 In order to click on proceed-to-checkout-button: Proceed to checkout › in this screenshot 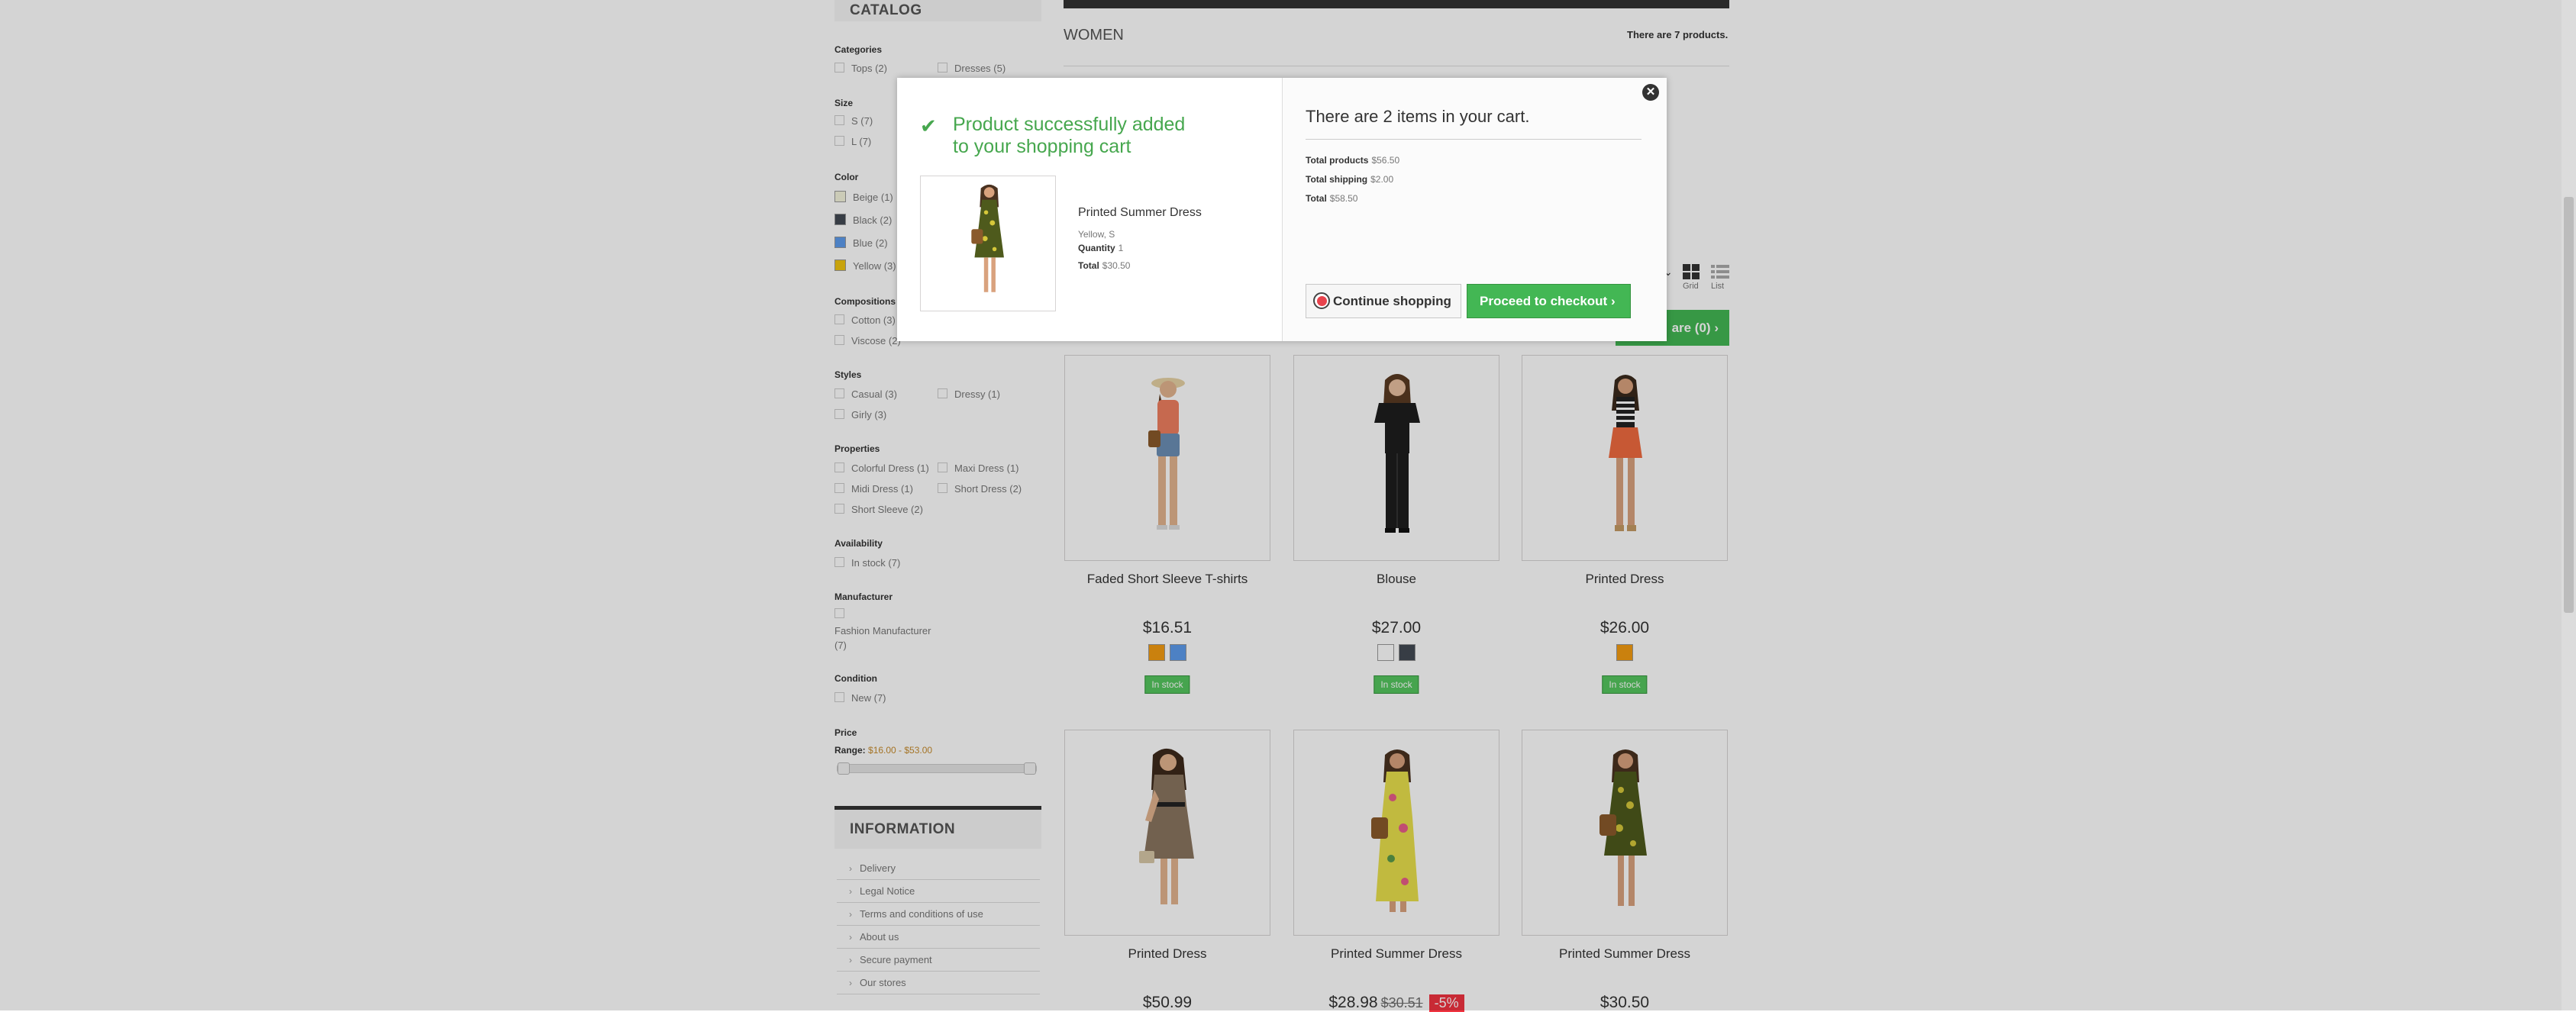, I will do `click(1549, 301)`.